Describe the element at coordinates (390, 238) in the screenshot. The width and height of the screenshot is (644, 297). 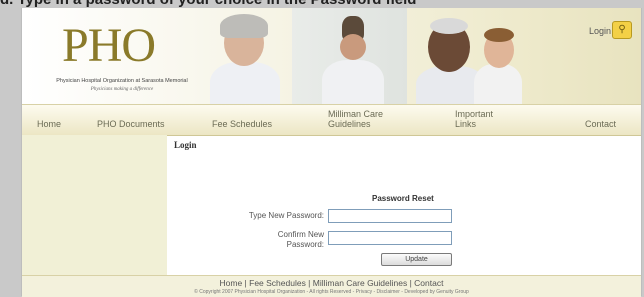
I see `confirm-password-input` at that location.